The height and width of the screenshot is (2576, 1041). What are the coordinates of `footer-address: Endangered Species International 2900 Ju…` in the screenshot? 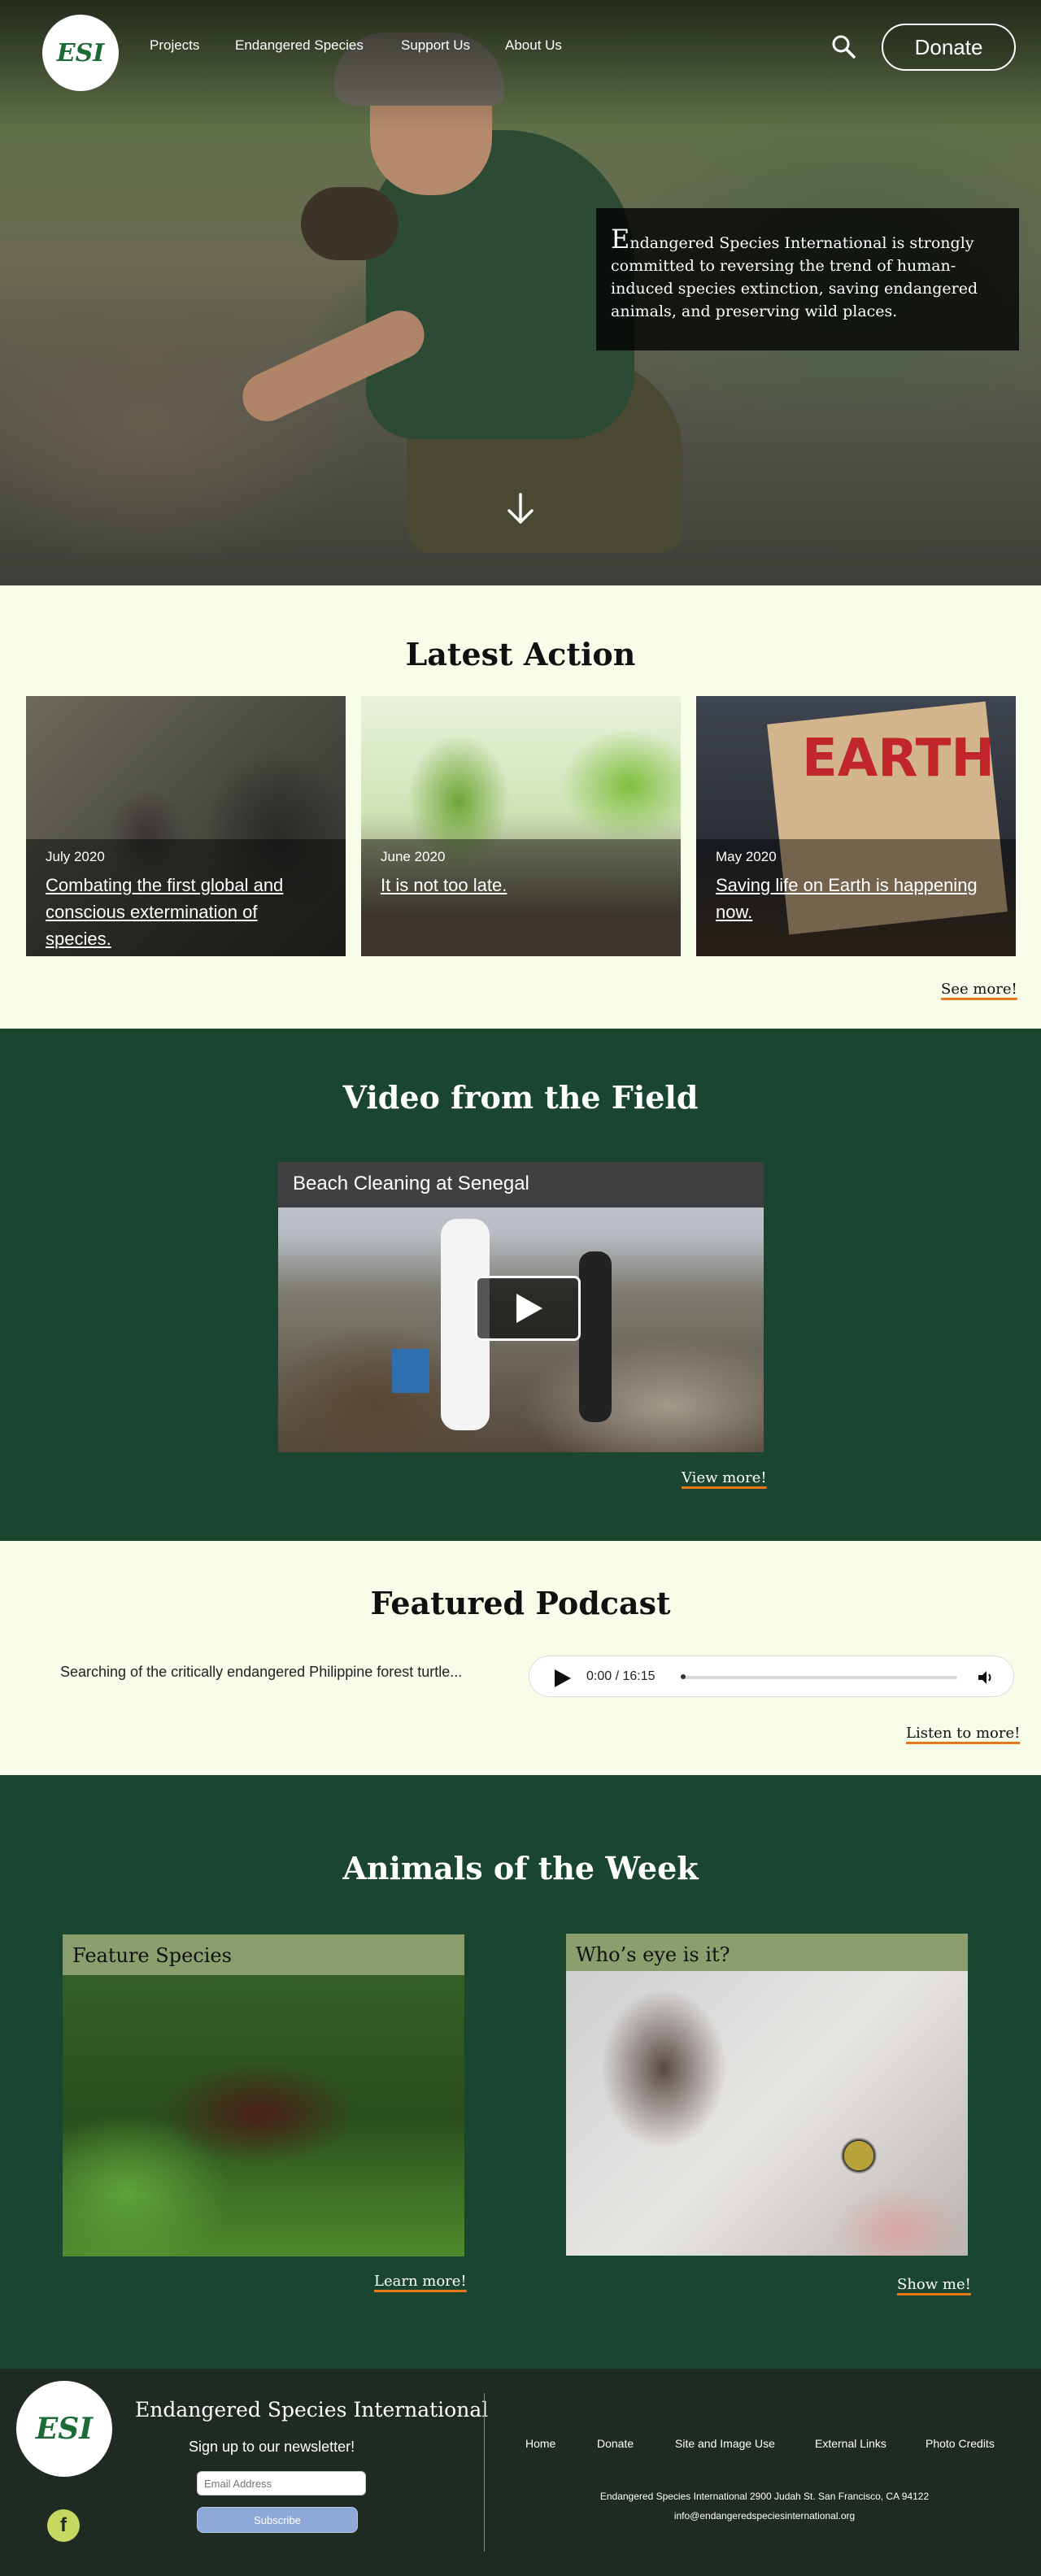 It's located at (764, 2496).